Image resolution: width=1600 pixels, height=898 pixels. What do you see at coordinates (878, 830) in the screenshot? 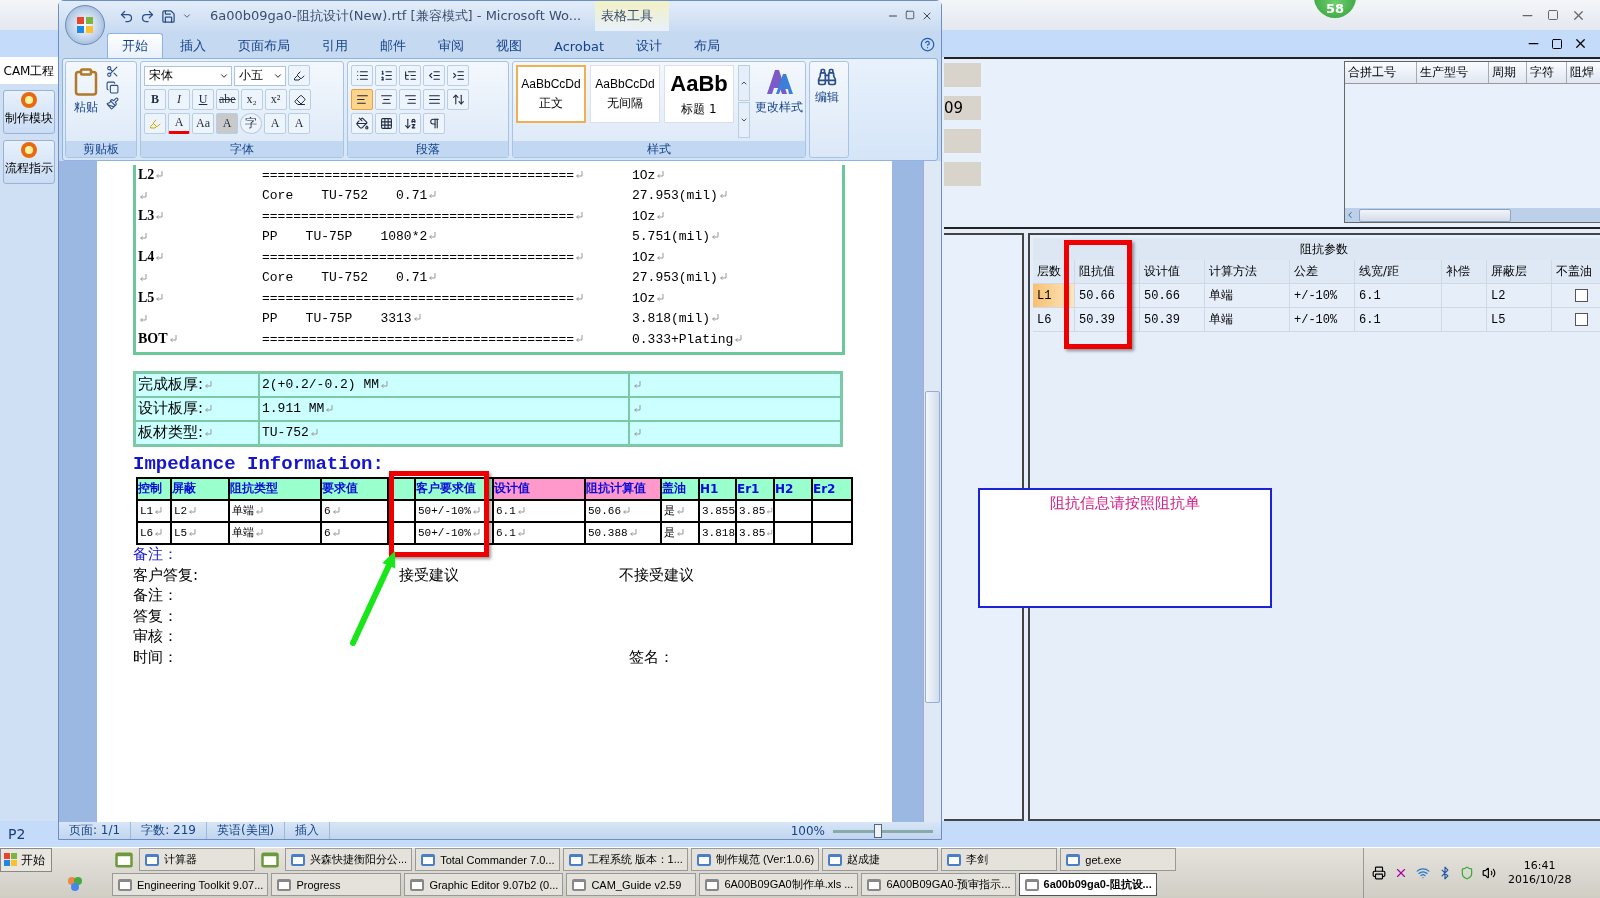
I see `slider-thumb` at bounding box center [878, 830].